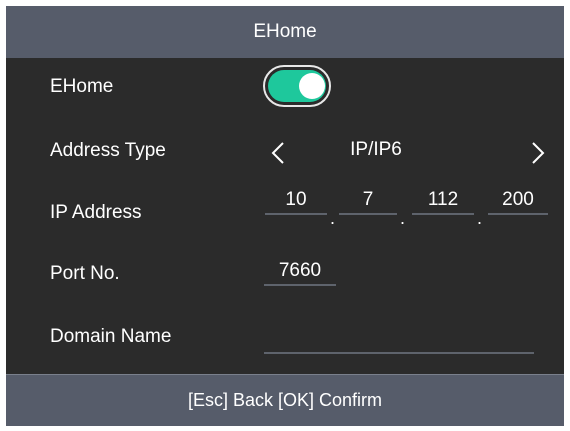  Describe the element at coordinates (300, 273) in the screenshot. I see `port-input: 7660` at that location.